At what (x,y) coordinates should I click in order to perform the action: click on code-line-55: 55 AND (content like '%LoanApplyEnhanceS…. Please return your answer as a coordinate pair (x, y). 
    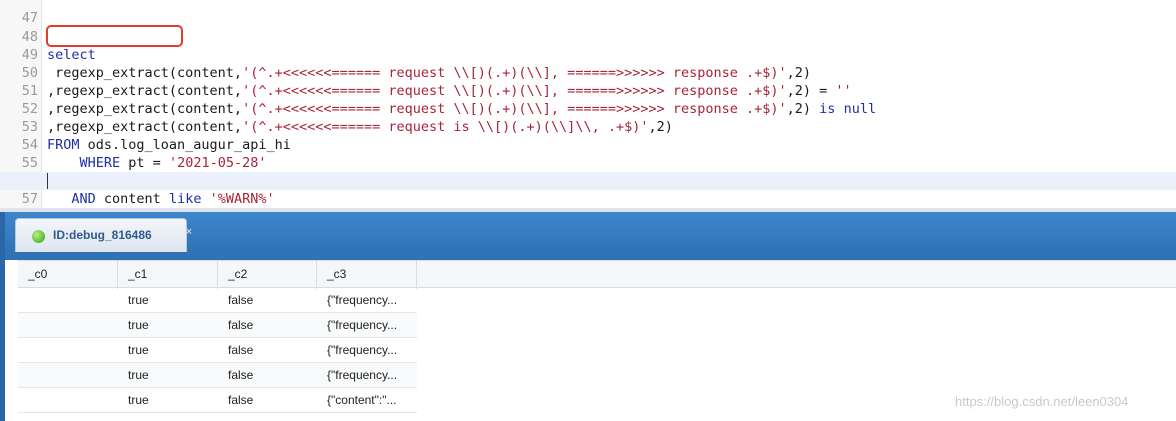
    Looking at the image, I should click on (588, 162).